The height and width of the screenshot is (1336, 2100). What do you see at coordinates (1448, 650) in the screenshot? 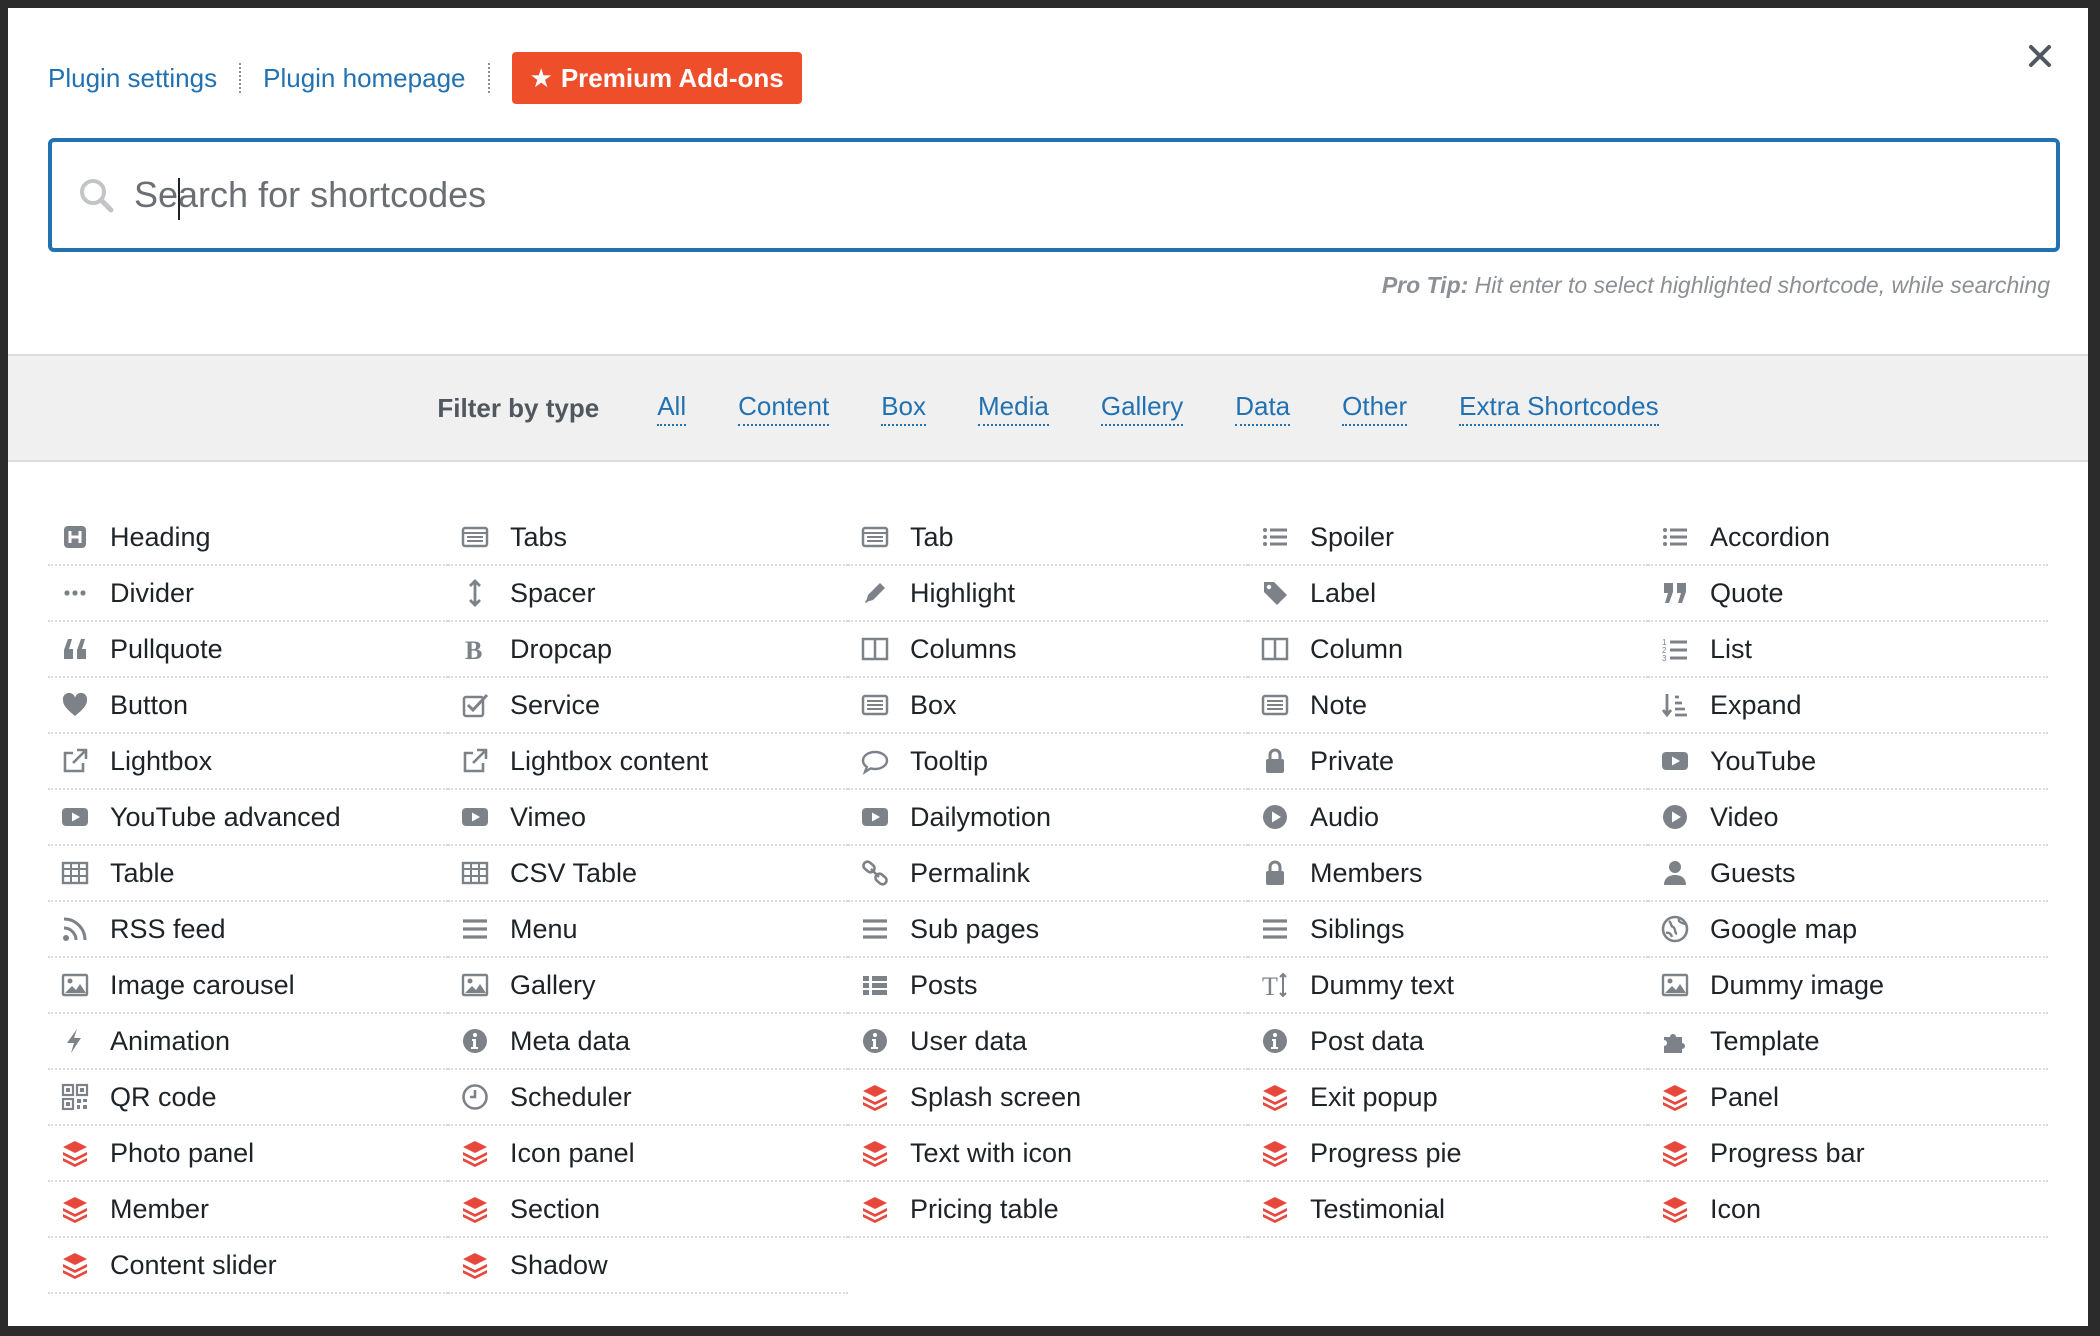
I see `shortcode-item-column: Column` at bounding box center [1448, 650].